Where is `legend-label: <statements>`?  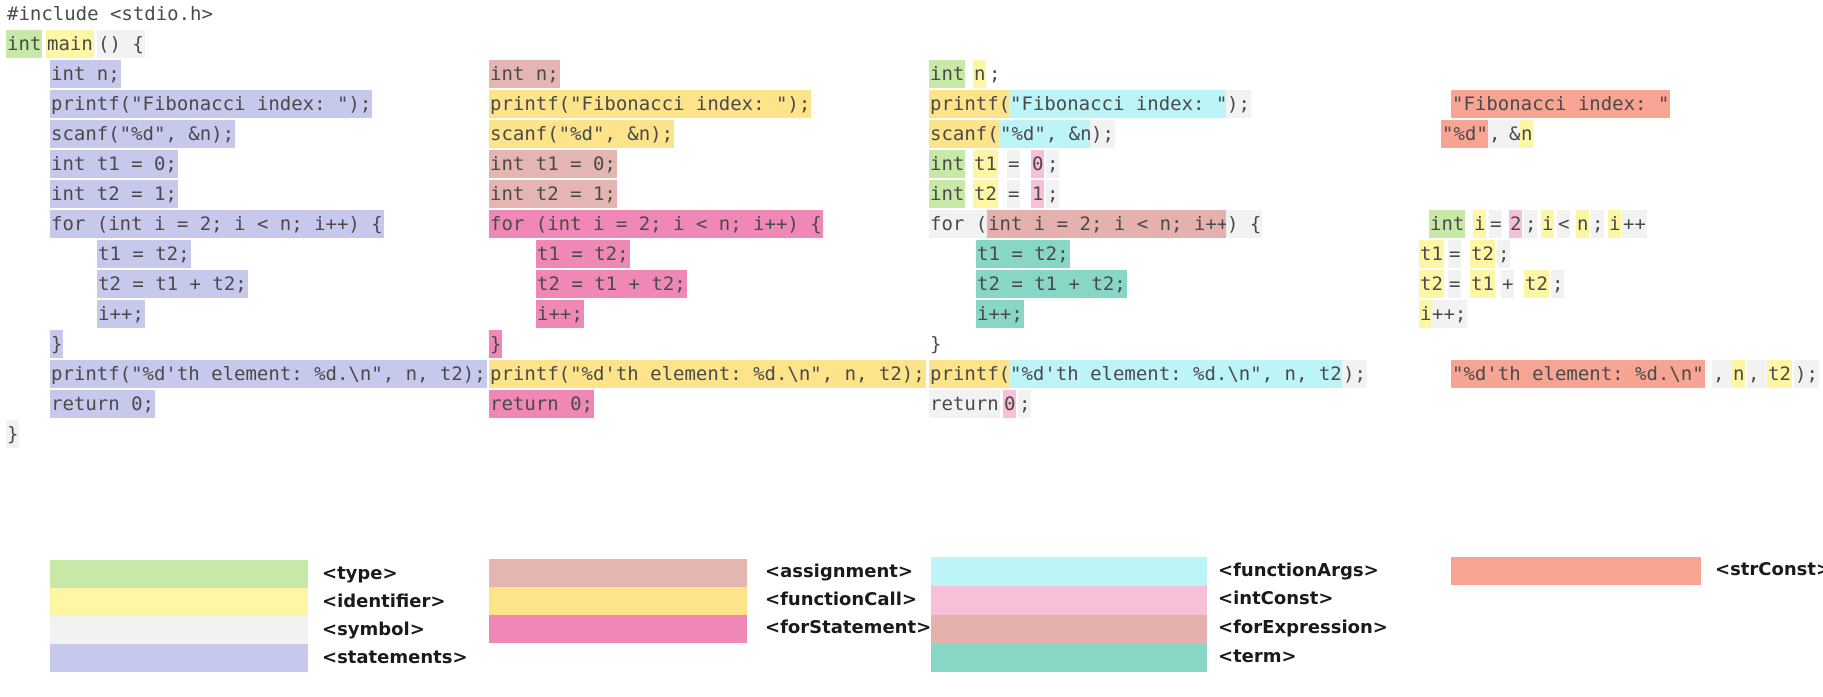
legend-label: <statements> is located at coordinates (395, 657).